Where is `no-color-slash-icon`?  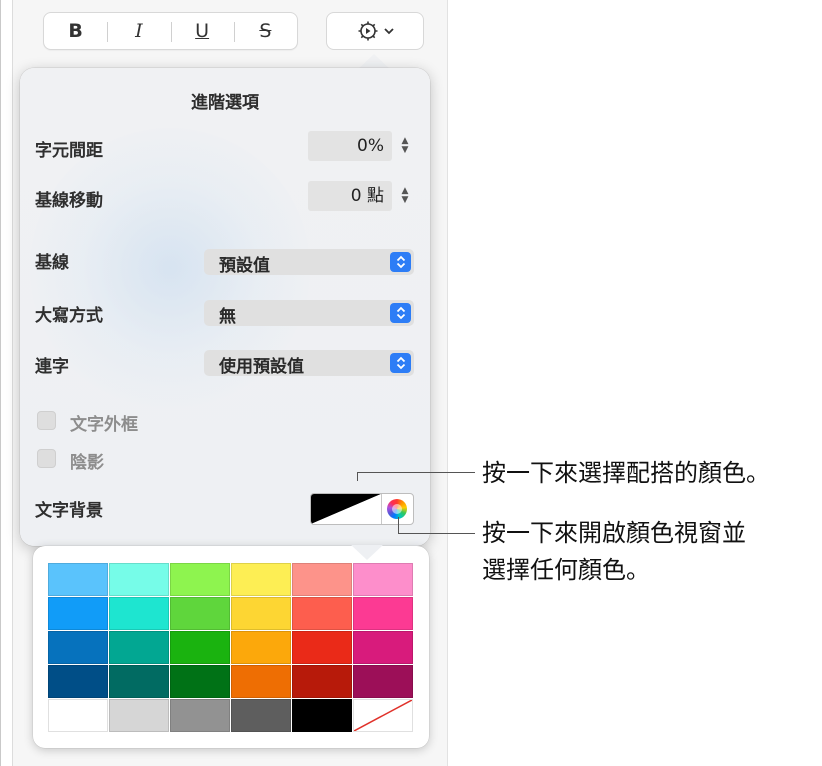 no-color-slash-icon is located at coordinates (383, 715).